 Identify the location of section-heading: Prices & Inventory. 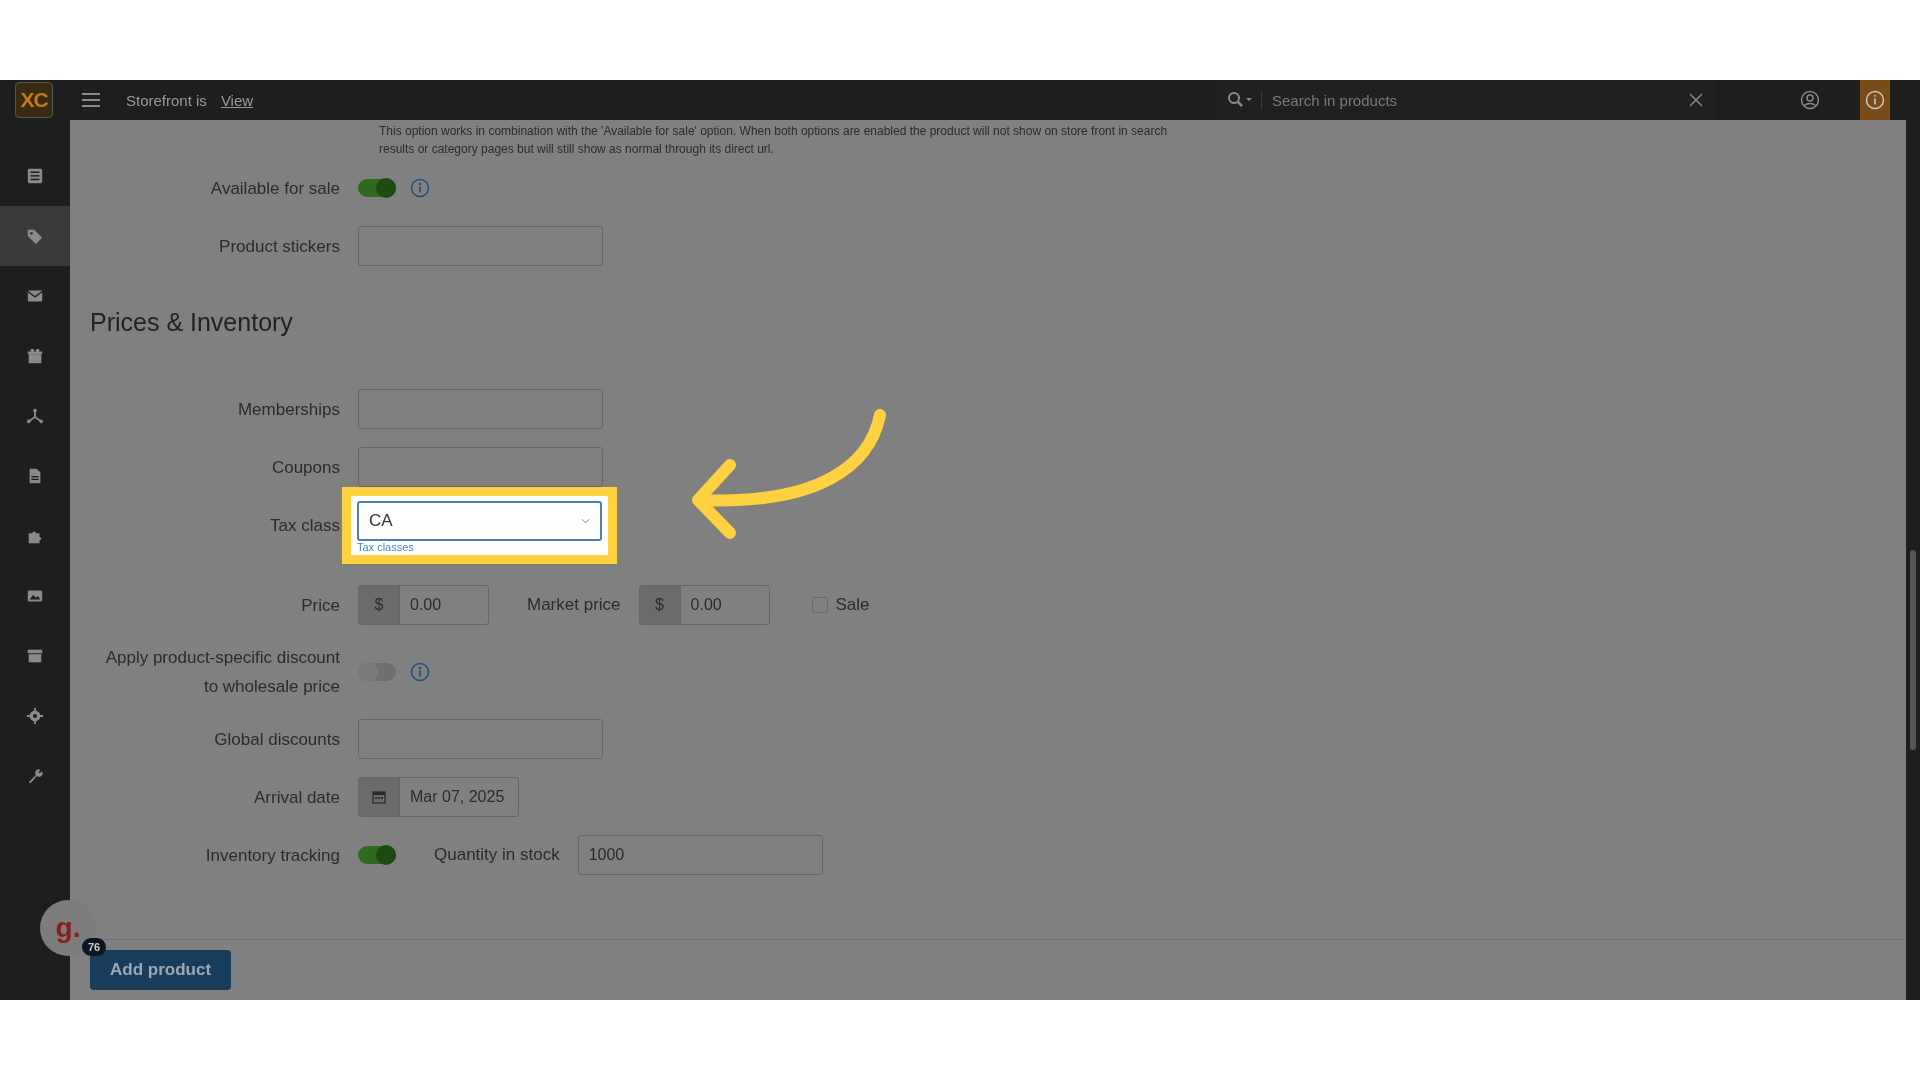
(192, 322).